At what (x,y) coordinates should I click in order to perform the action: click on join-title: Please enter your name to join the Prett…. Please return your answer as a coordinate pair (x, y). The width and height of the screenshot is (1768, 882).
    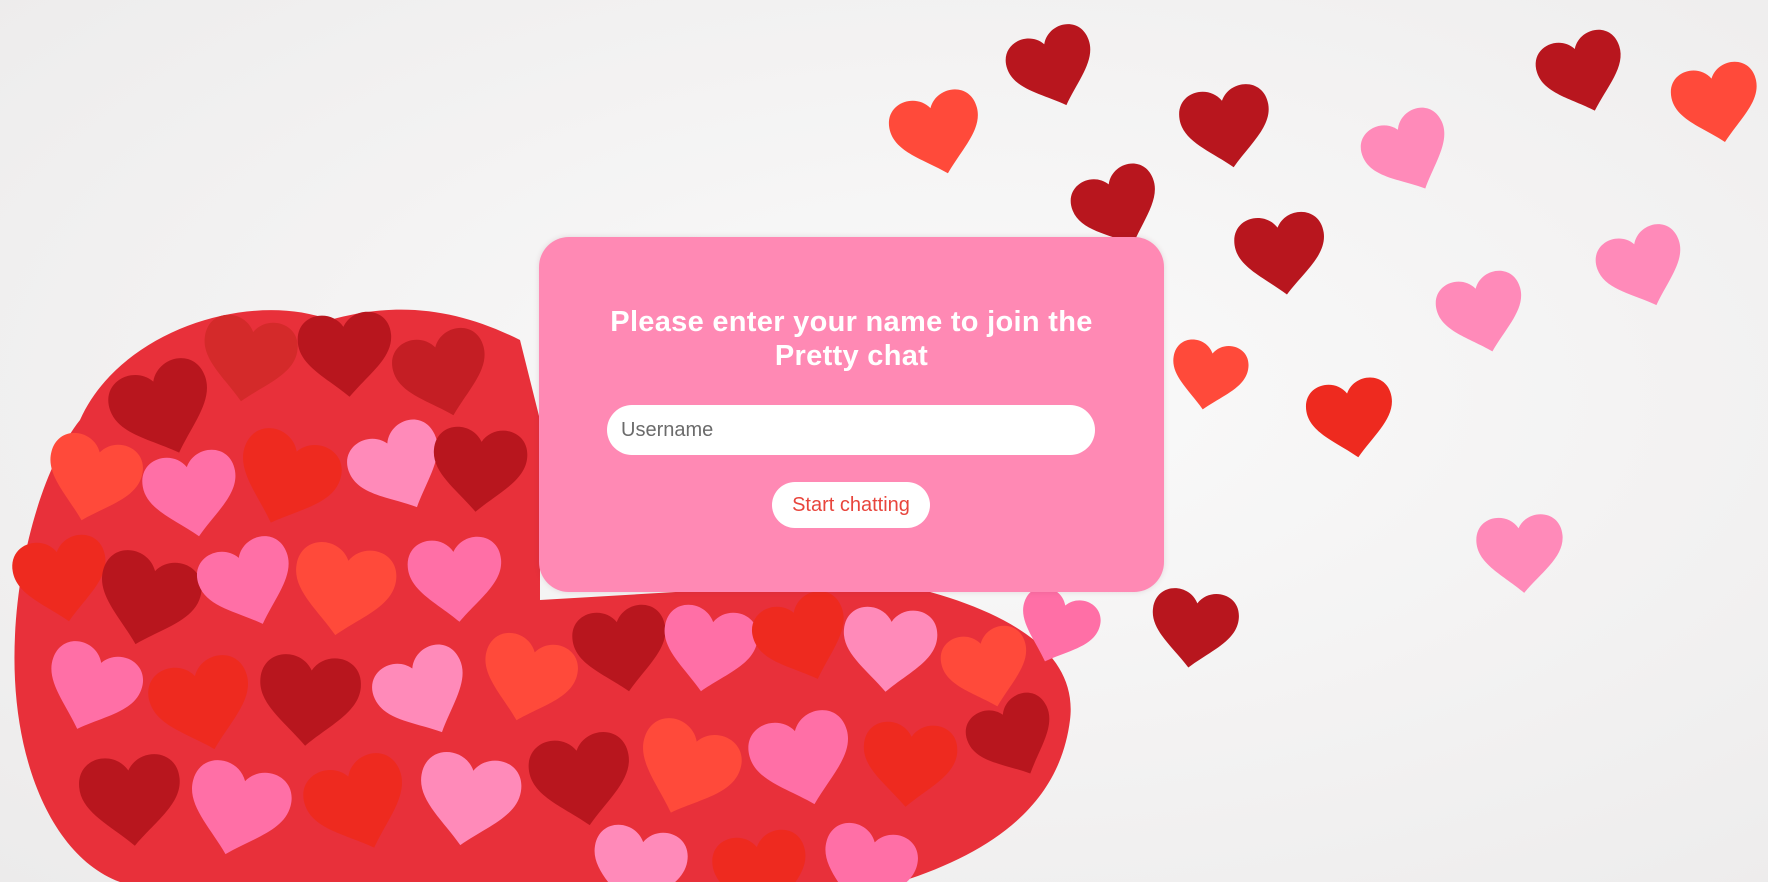
    Looking at the image, I should click on (851, 339).